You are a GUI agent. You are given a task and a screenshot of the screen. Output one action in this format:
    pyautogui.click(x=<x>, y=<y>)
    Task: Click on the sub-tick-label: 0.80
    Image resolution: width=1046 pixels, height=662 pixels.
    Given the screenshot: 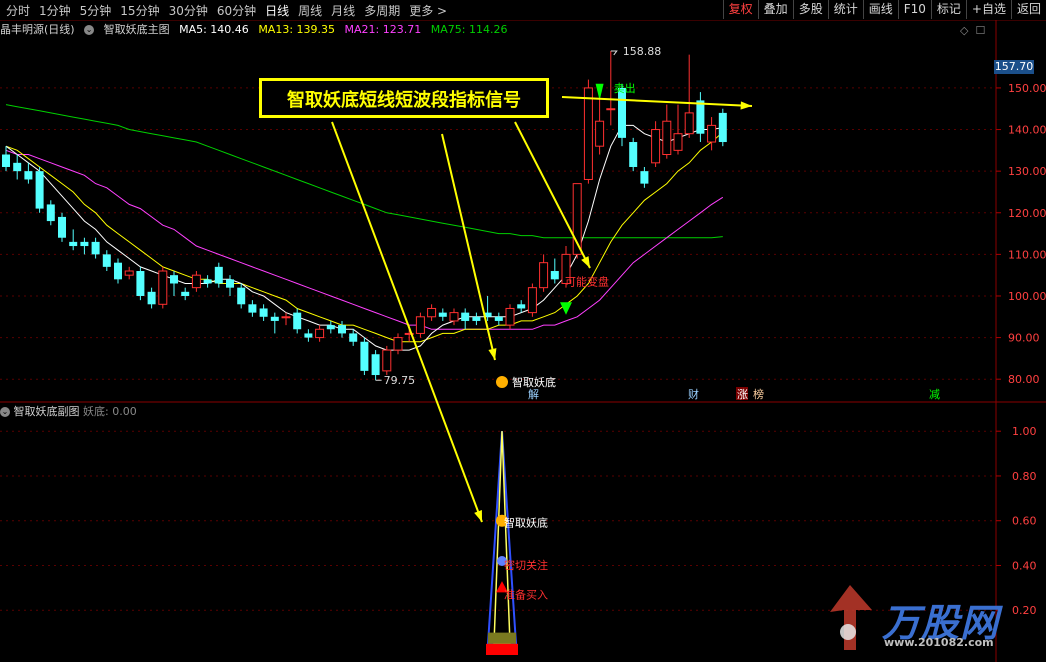 What is the action you would take?
    pyautogui.click(x=1024, y=476)
    